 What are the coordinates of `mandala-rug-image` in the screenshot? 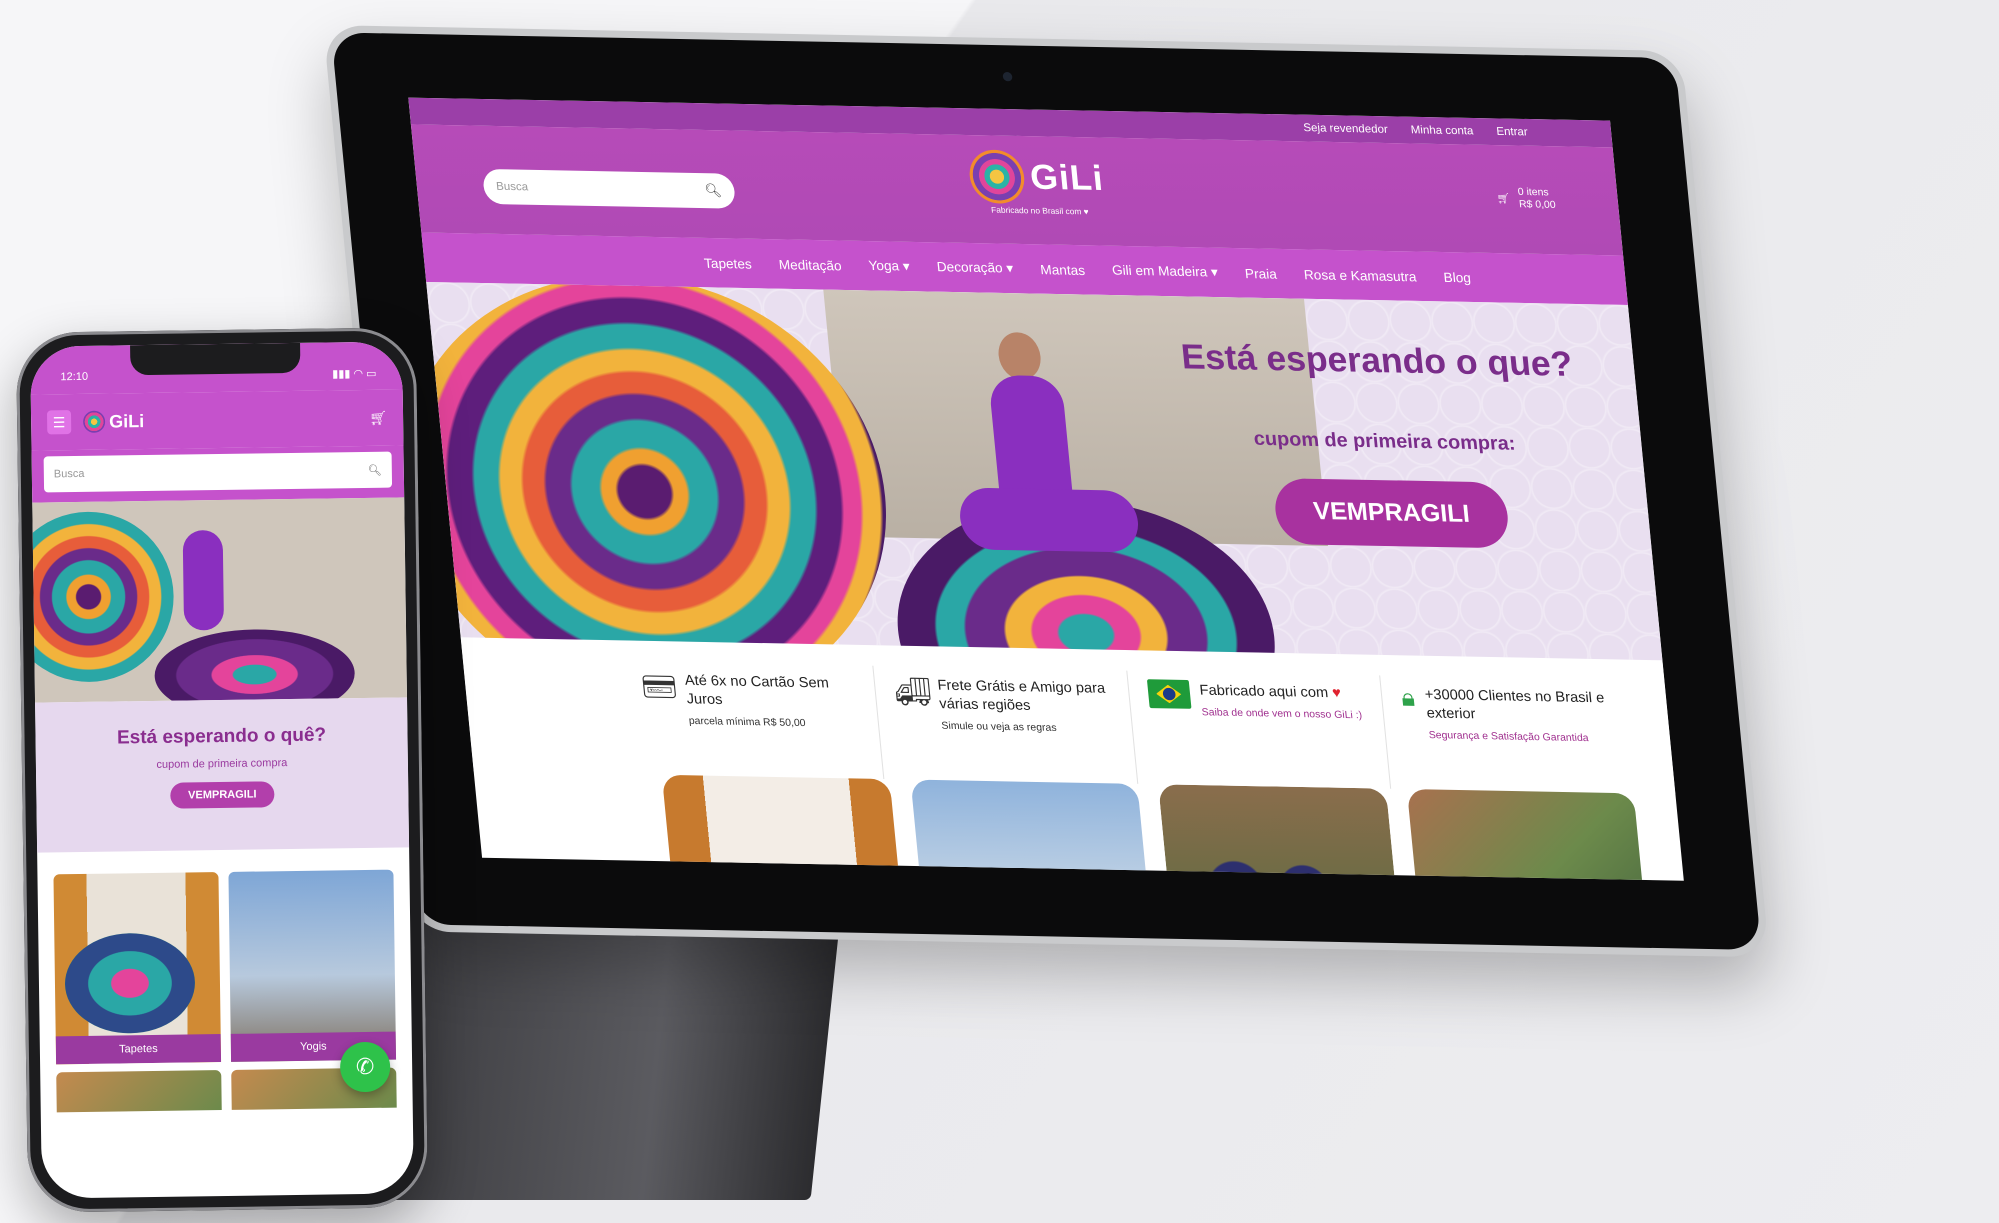 It's located at (103, 597).